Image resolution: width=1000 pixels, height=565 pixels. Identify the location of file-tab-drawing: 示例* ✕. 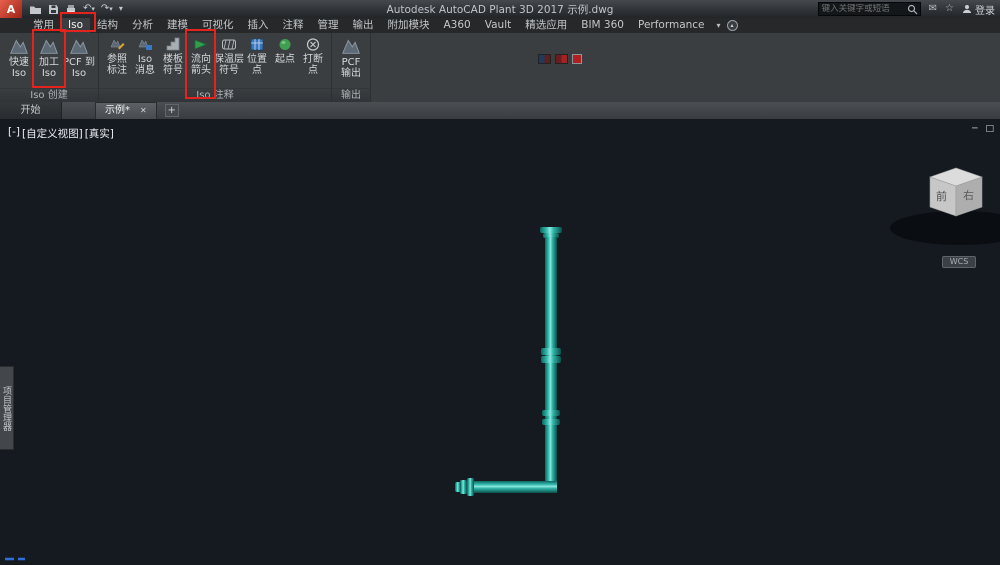
(126, 110).